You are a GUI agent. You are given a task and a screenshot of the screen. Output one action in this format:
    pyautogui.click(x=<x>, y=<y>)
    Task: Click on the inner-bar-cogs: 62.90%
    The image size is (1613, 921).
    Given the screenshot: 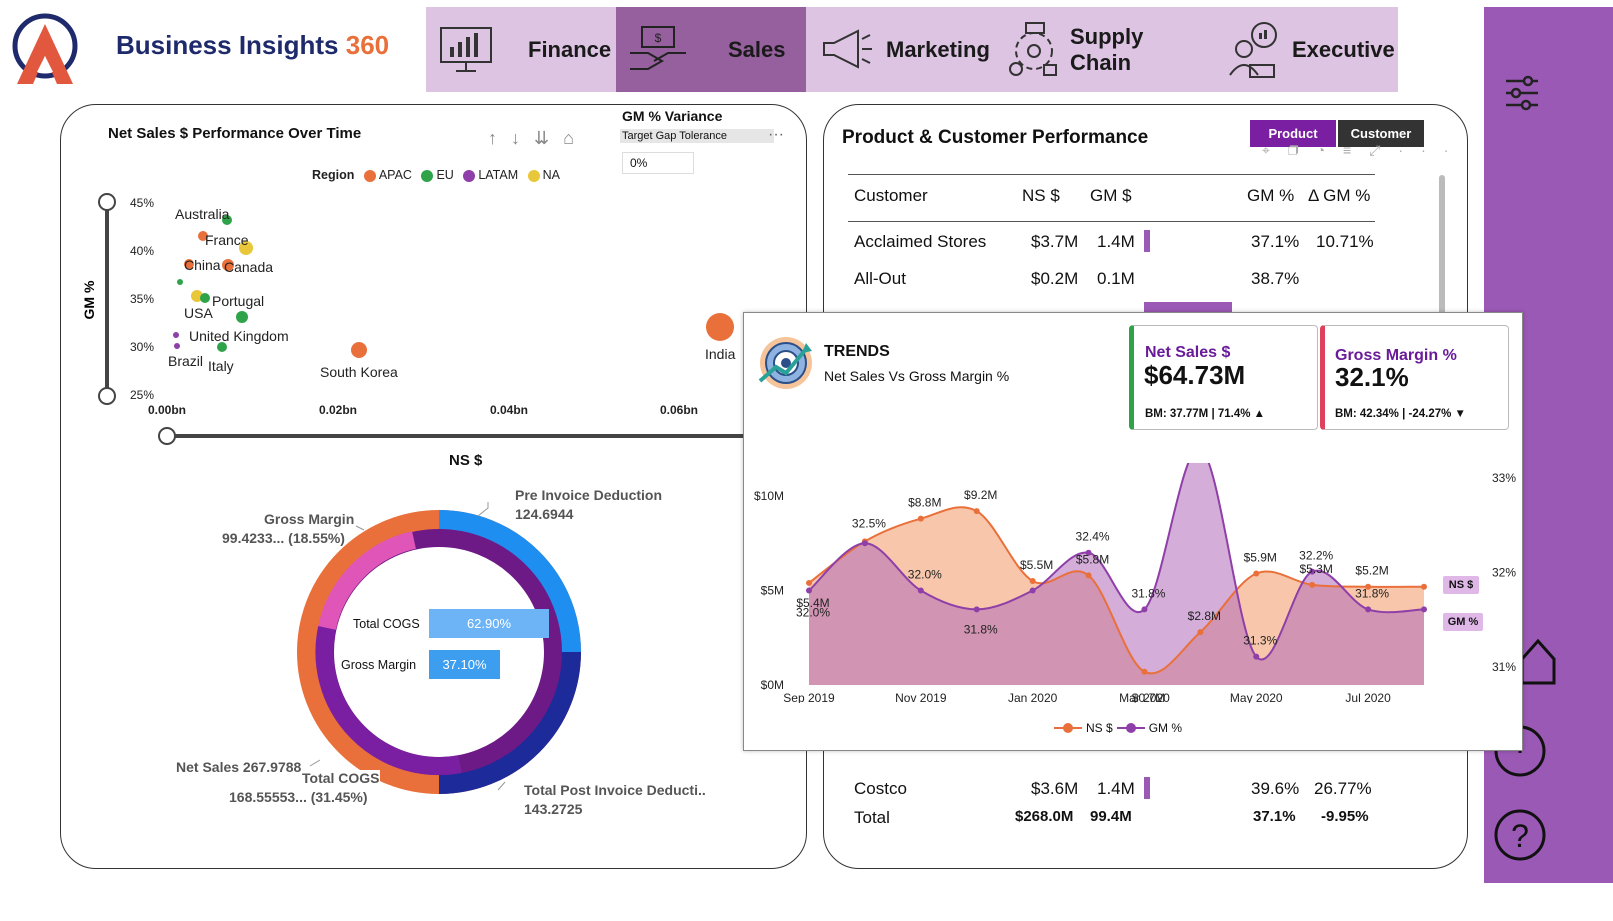 What is the action you would take?
    pyautogui.click(x=489, y=623)
    